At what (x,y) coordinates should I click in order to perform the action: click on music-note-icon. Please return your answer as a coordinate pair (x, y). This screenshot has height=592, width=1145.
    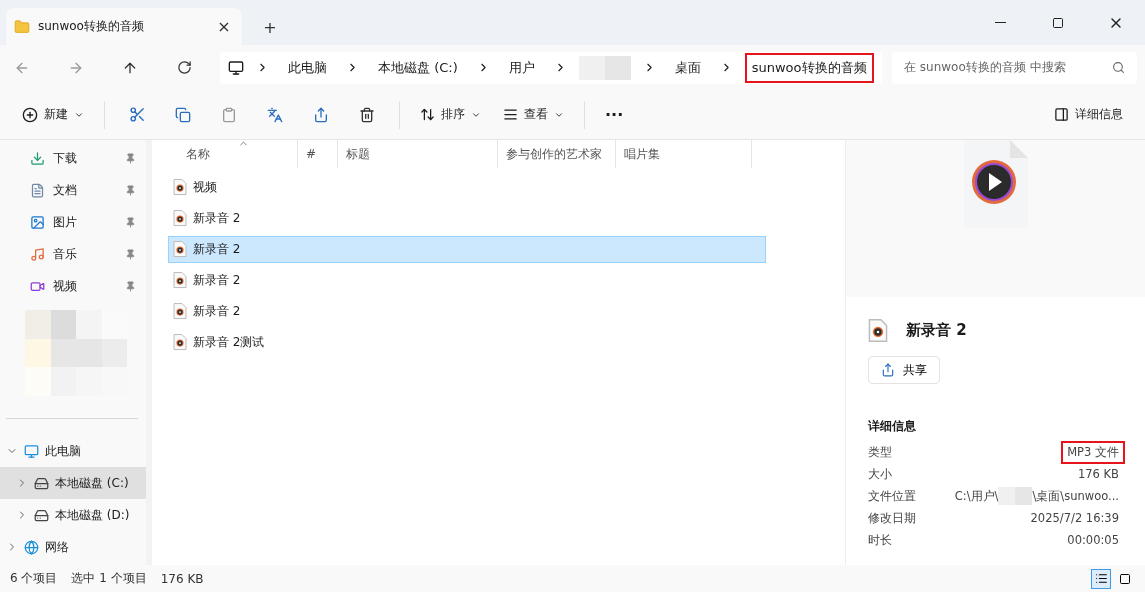
    Looking at the image, I should click on (37, 254).